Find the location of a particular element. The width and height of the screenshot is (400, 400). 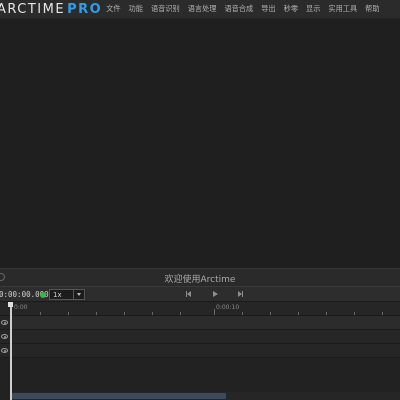

scrollbar-thumb is located at coordinates (119, 396).